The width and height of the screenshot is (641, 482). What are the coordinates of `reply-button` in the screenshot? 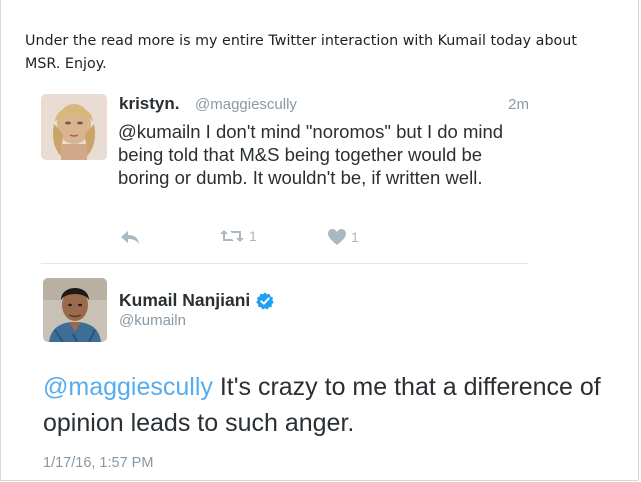 It's located at (130, 237).